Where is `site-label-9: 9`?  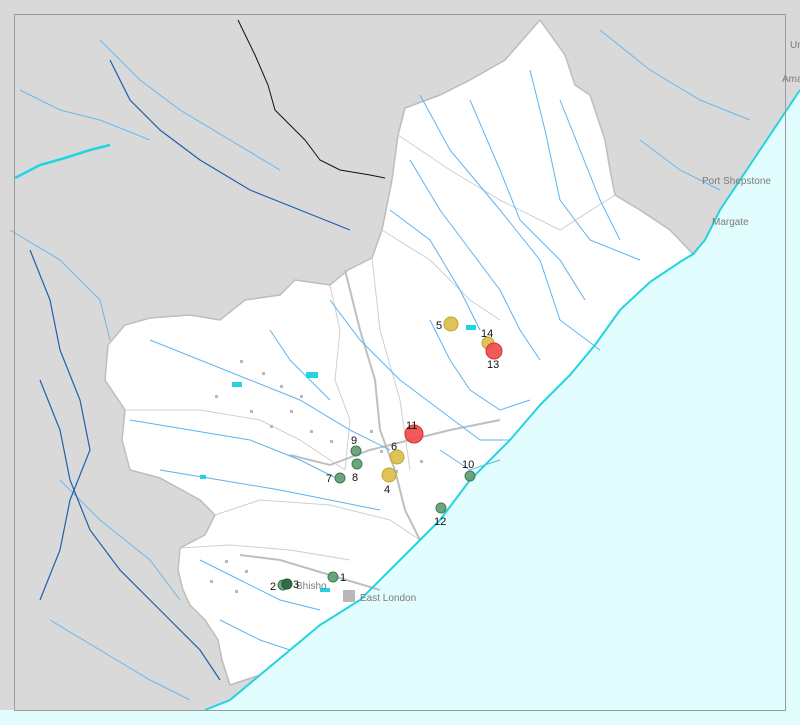 site-label-9: 9 is located at coordinates (354, 441).